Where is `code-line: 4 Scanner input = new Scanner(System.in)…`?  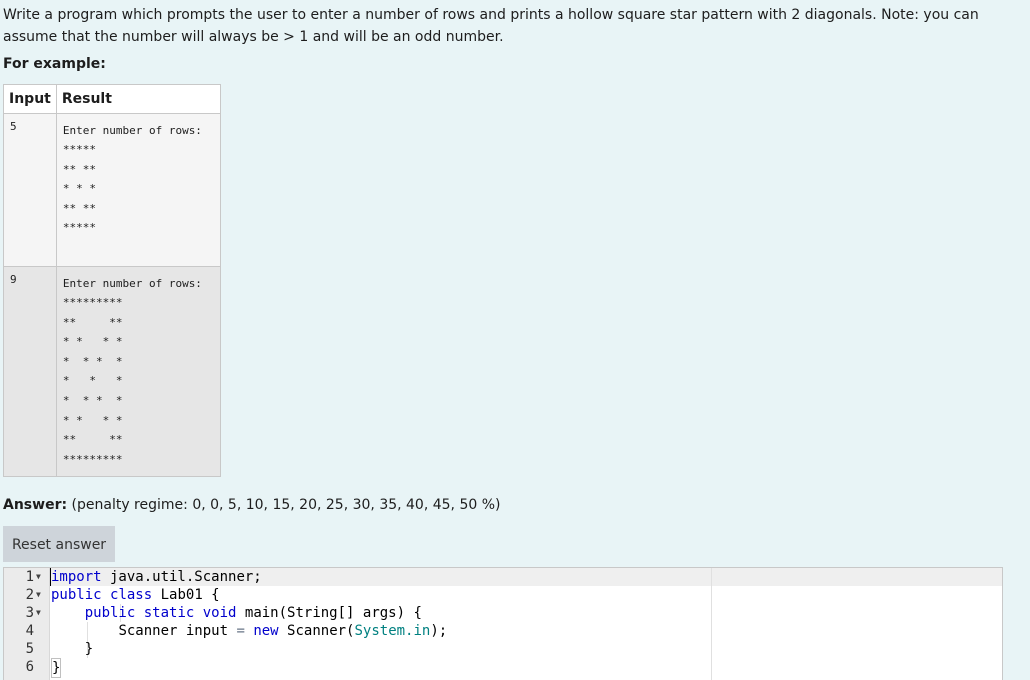
code-line: 4 Scanner input = new Scanner(System.in)… is located at coordinates (503, 631).